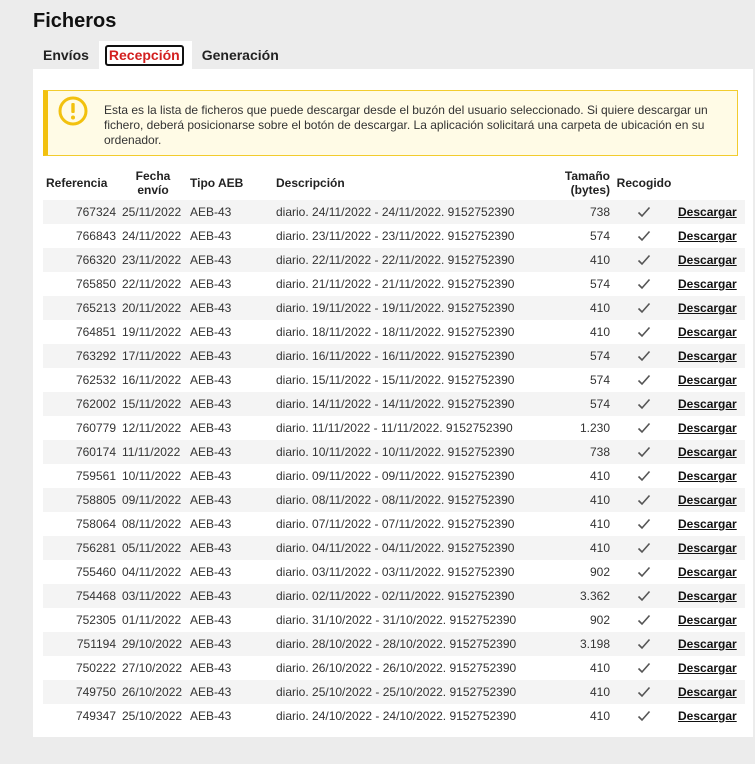  I want to click on exclamation-circle-icon, so click(73, 111).